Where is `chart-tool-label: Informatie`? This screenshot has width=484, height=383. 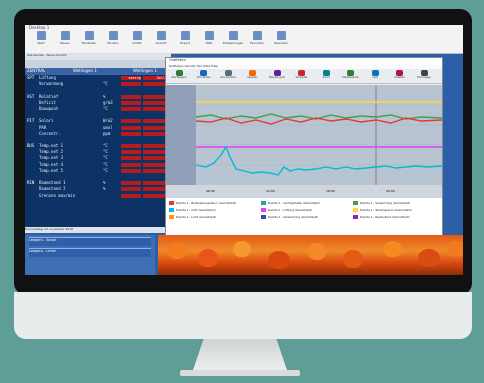
chart-tool-label: Informatie is located at coordinates (203, 77).